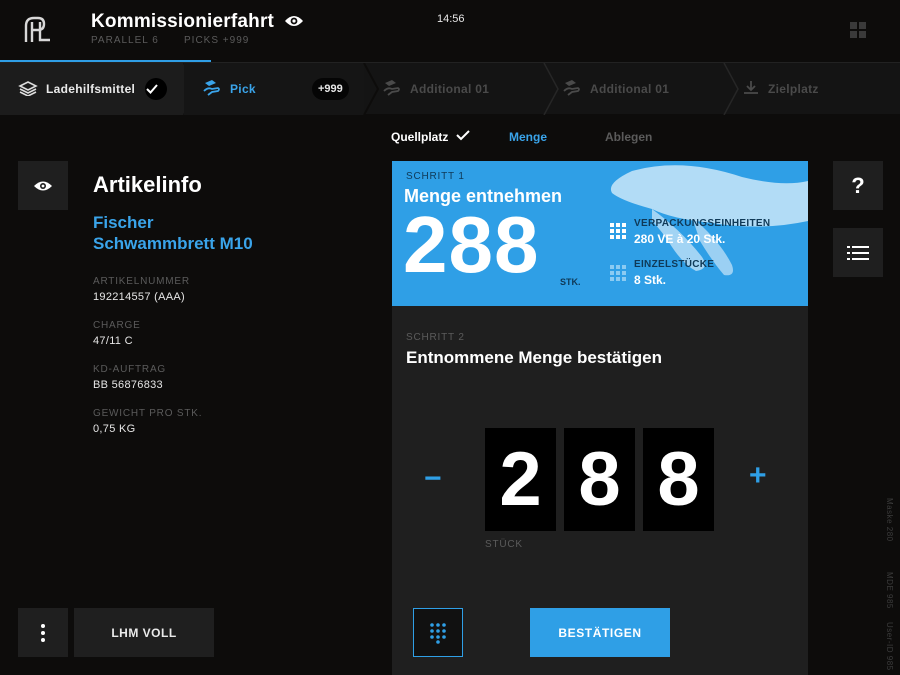  I want to click on download-icon, so click(755, 89).